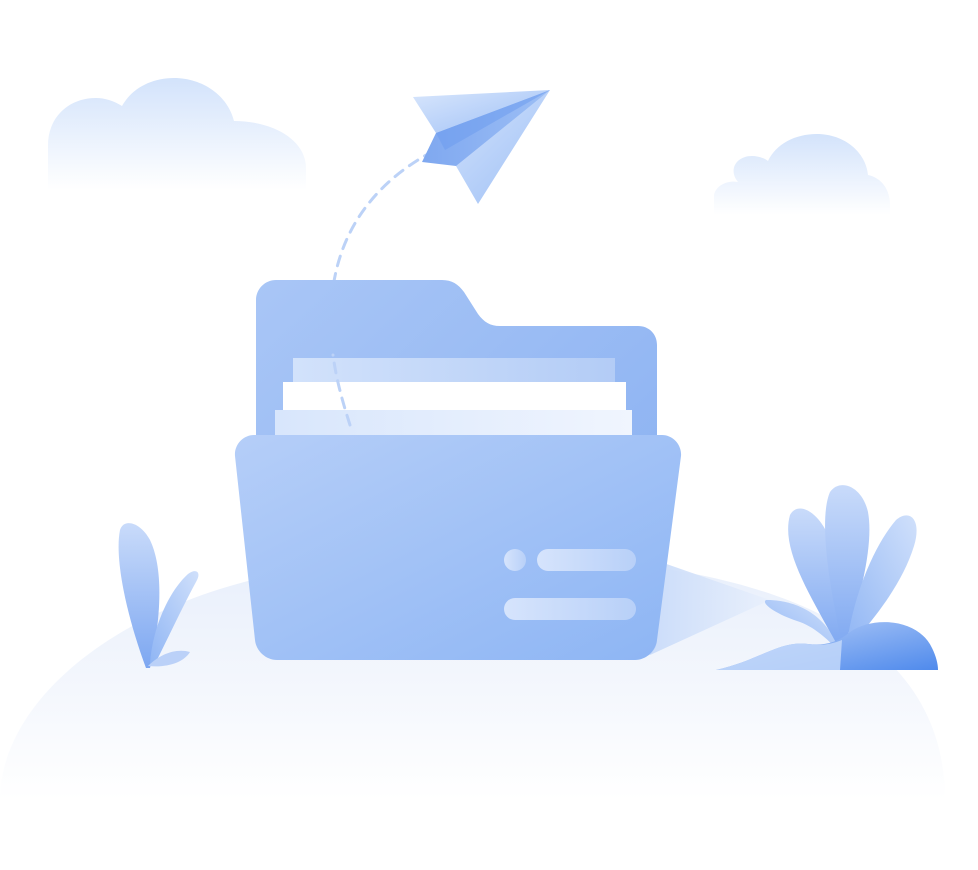 This screenshot has height=870, width=978. I want to click on paper-plane-icon, so click(481, 147).